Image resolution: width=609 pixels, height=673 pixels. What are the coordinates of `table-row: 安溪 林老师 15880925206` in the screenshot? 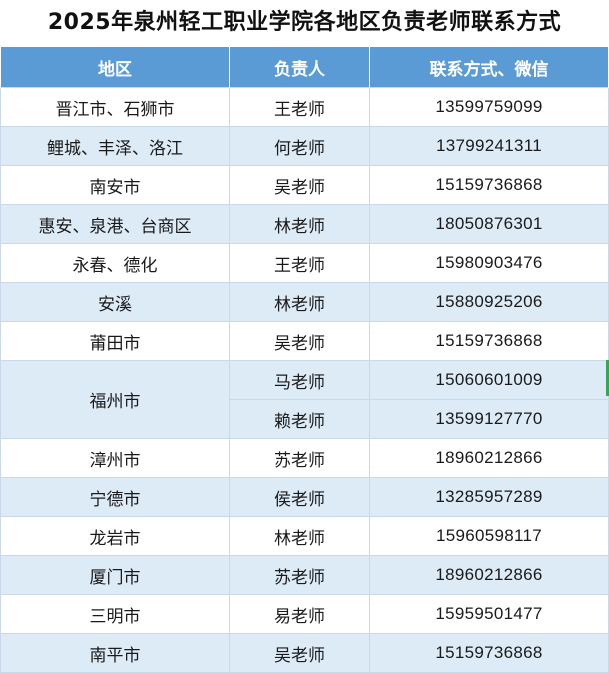 It's located at (304, 302).